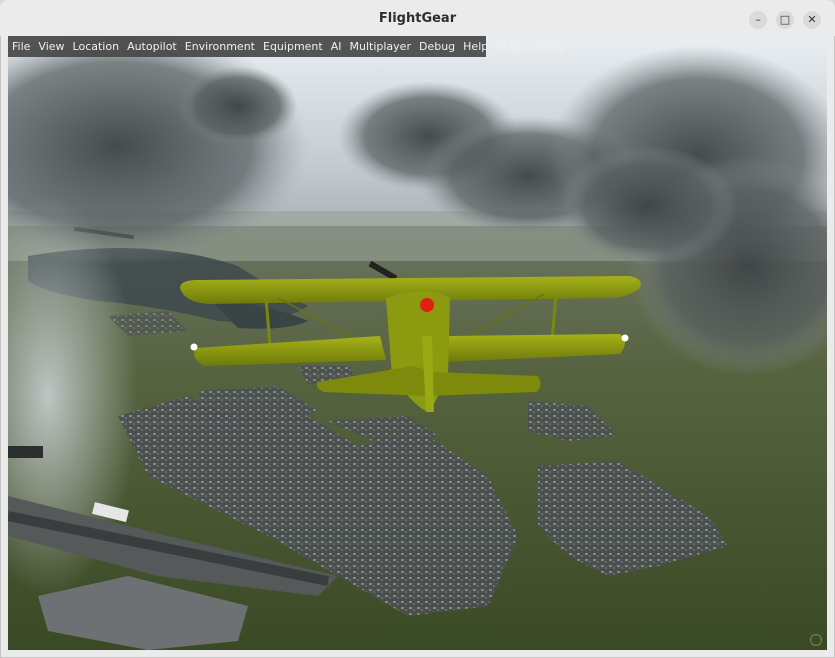 The height and width of the screenshot is (658, 835). I want to click on maximize-icon: □, so click(785, 19).